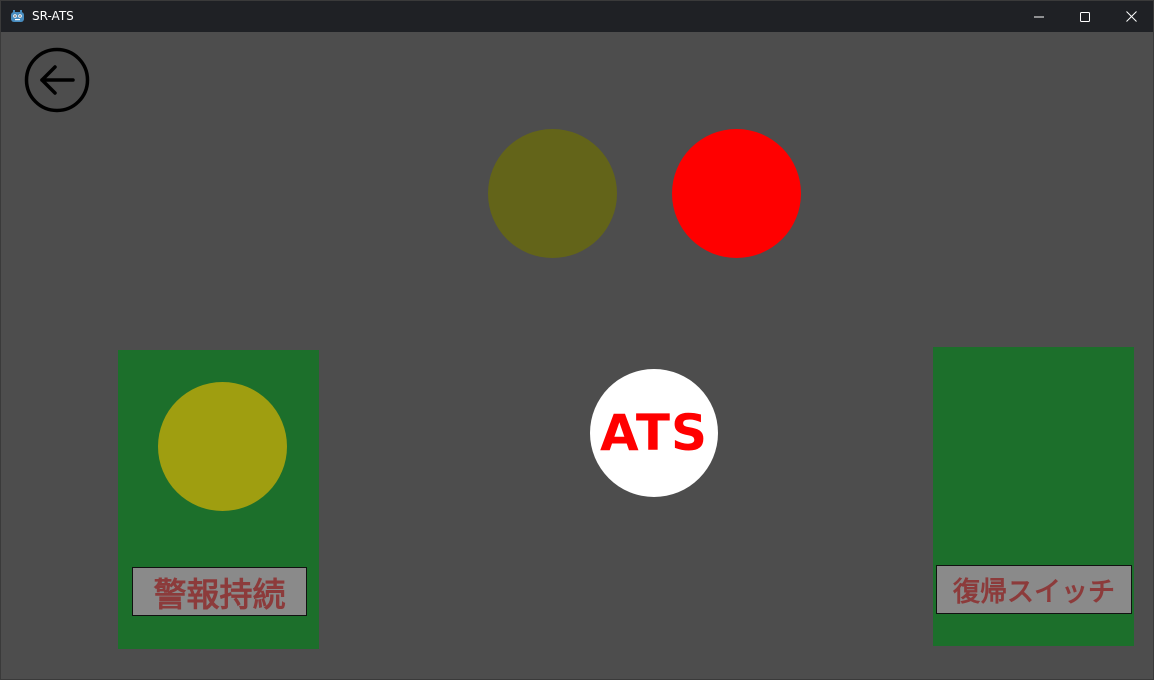 This screenshot has width=1154, height=680. Describe the element at coordinates (219, 591) in the screenshot. I see `alarm-continue-label: 警報持続` at that location.